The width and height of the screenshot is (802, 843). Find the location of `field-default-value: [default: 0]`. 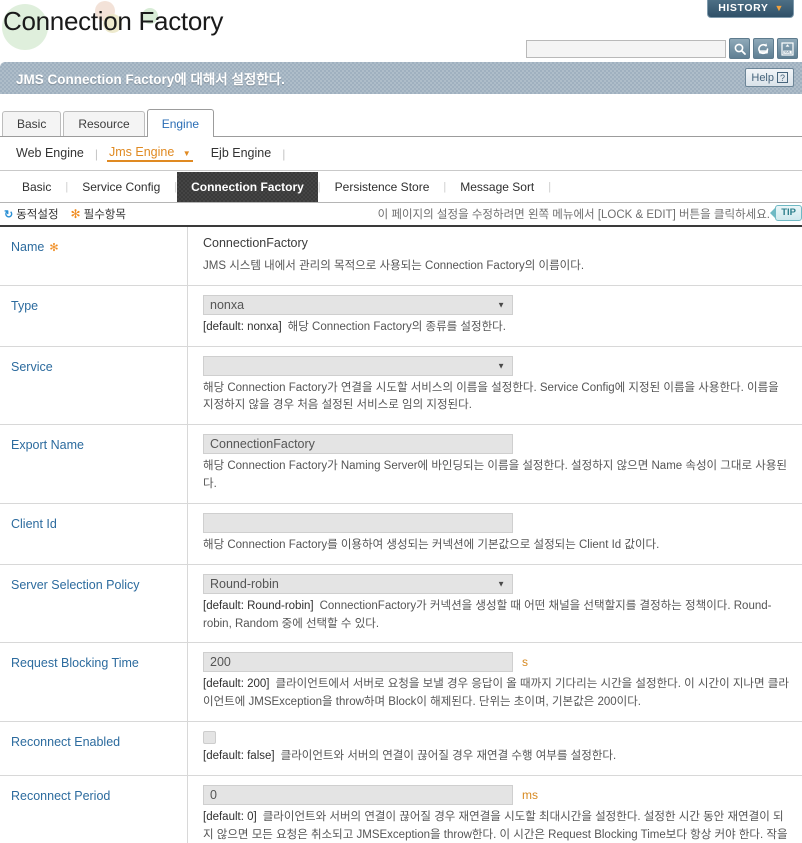

field-default-value: [default: 0] is located at coordinates (230, 816).